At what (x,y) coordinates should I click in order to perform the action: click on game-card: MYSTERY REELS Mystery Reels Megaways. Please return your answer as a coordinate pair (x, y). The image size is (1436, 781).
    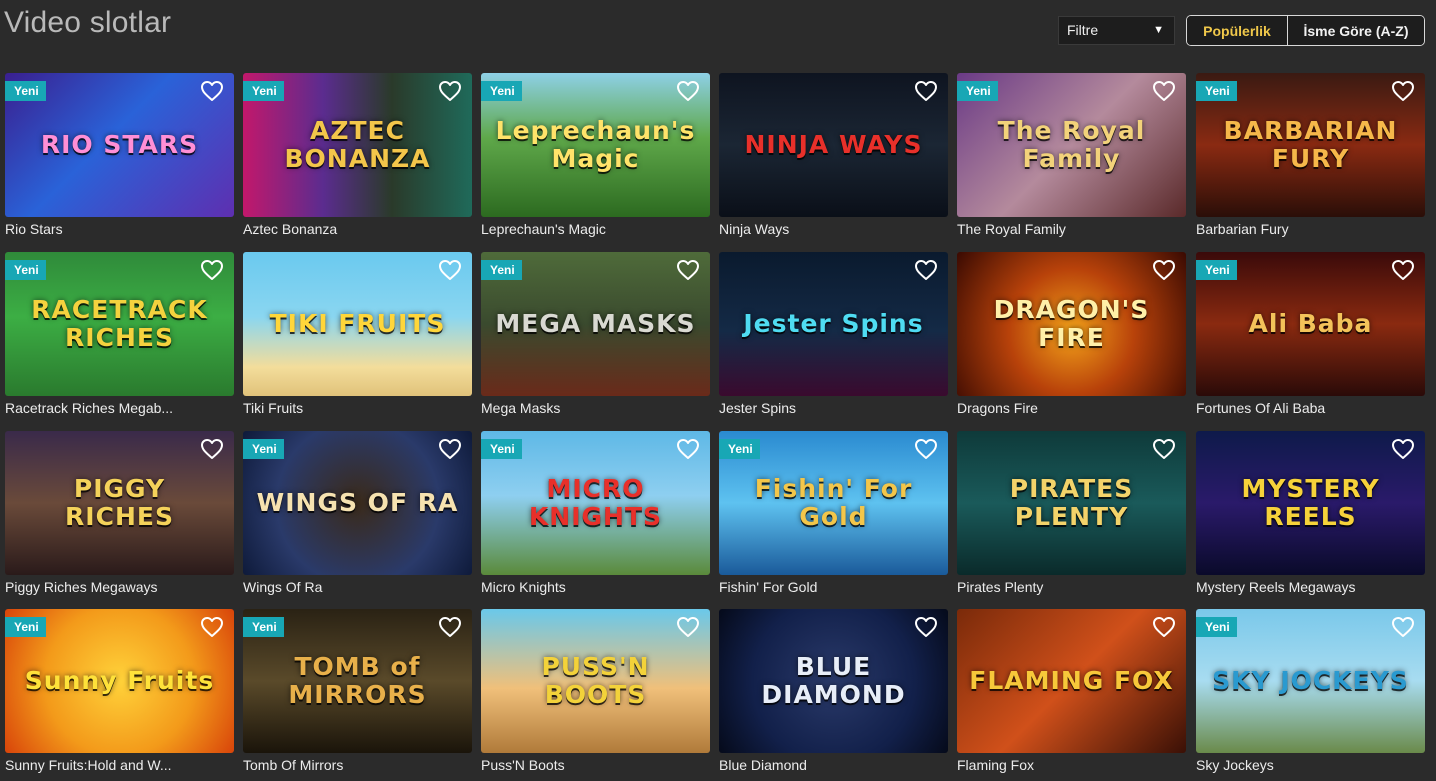
    Looking at the image, I should click on (1310, 516).